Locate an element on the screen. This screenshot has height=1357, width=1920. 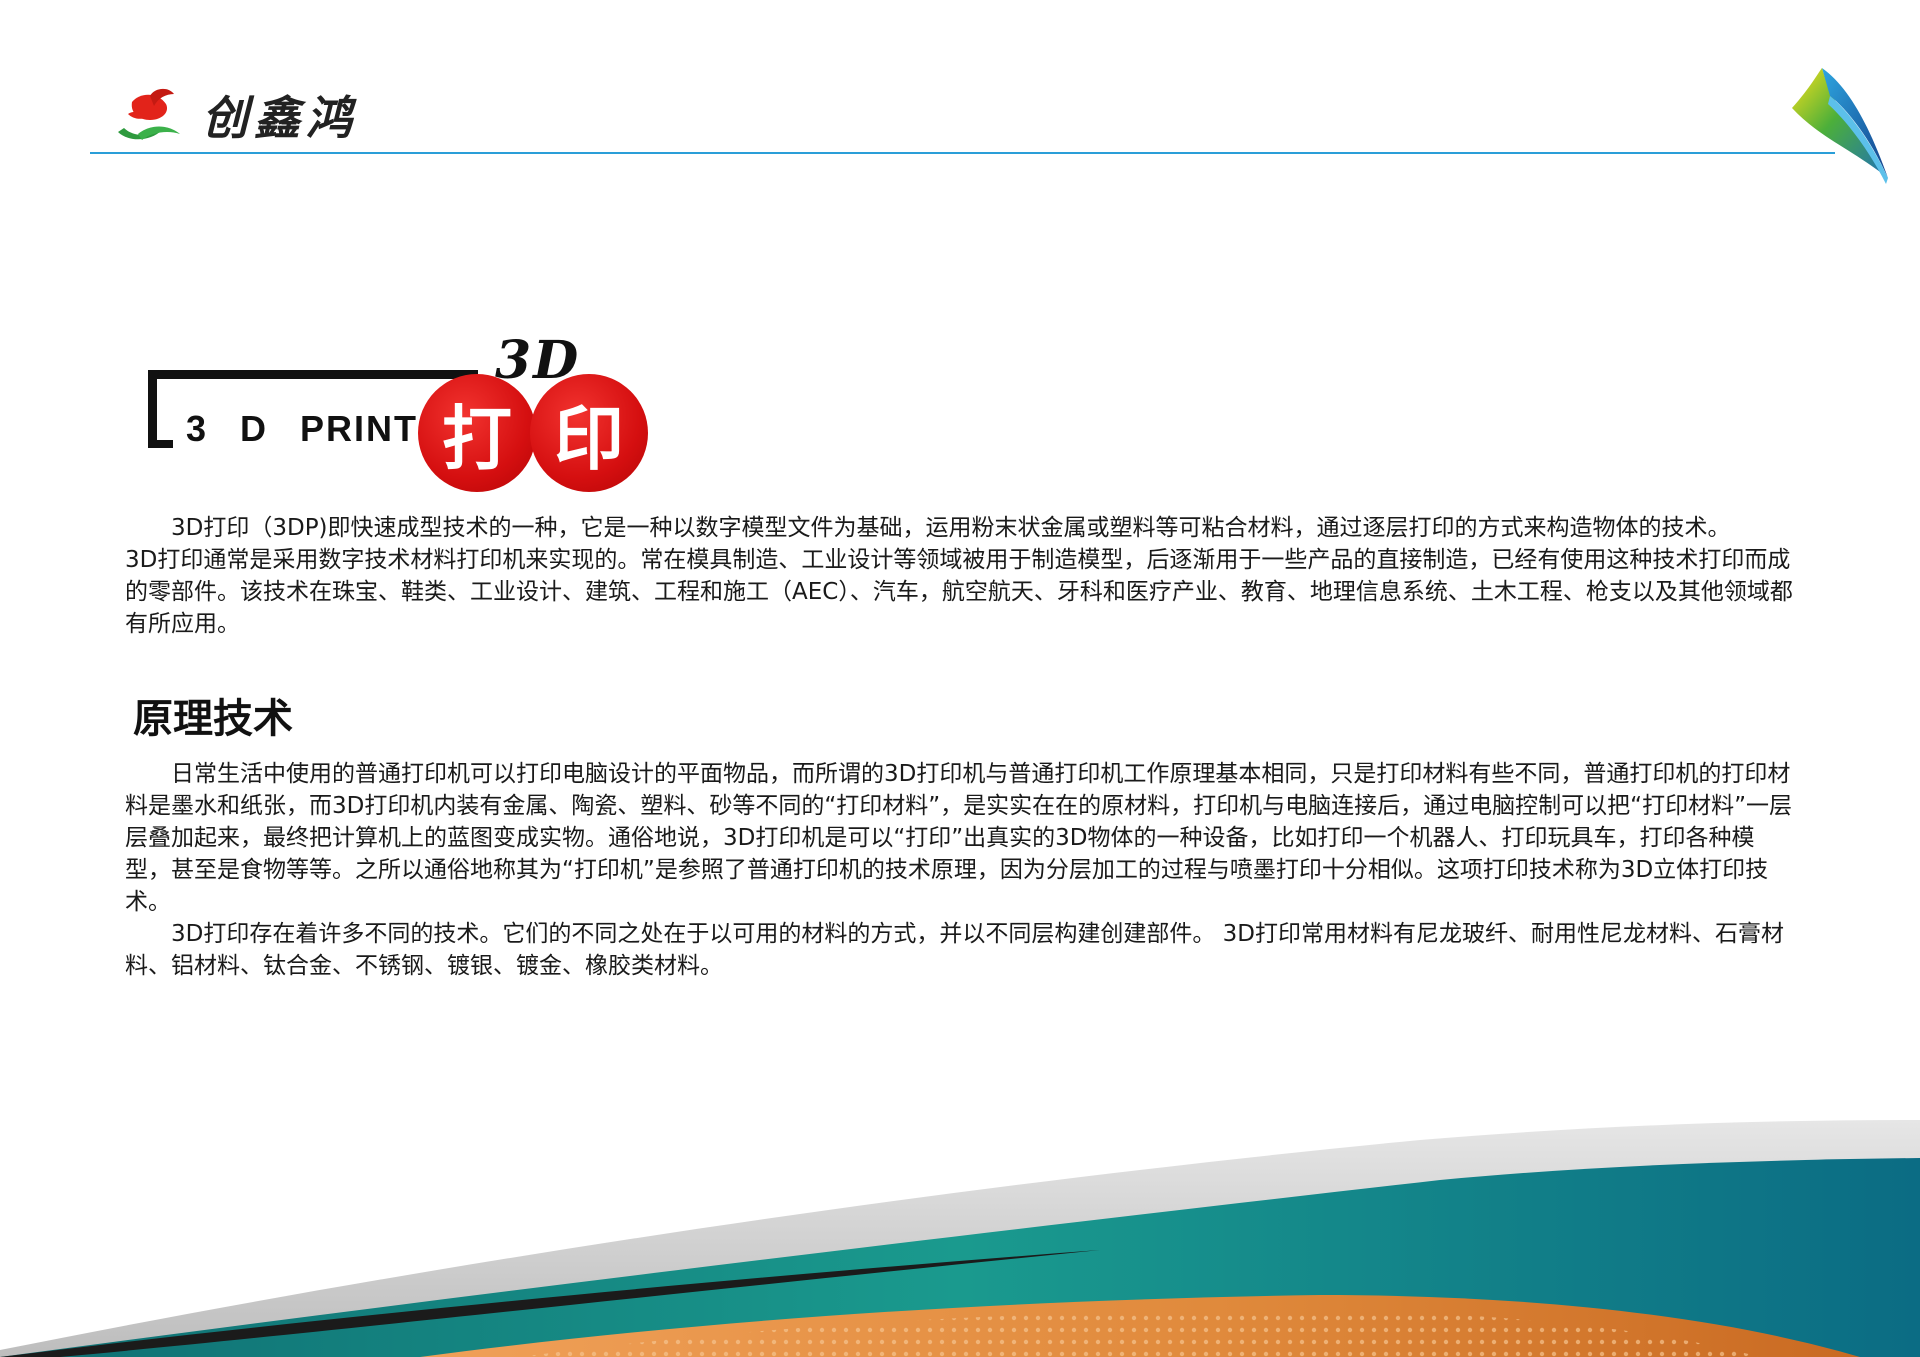
title-bracket-side is located at coordinates (152, 409).